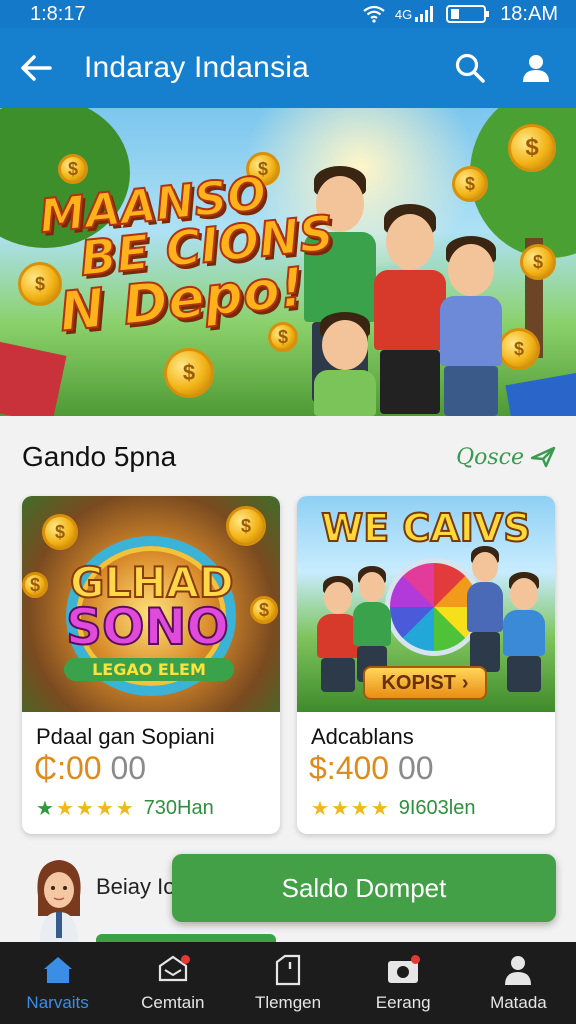  Describe the element at coordinates (465, 682) in the screenshot. I see `chevron-right-icon: ›` at that location.